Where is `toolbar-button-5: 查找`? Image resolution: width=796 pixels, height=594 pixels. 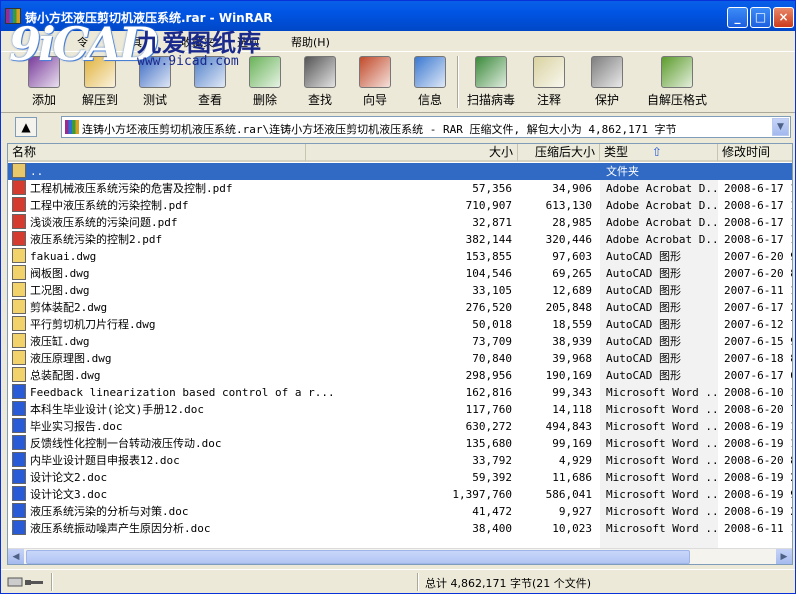
toolbar-button-5: 查找 is located at coordinates (320, 82).